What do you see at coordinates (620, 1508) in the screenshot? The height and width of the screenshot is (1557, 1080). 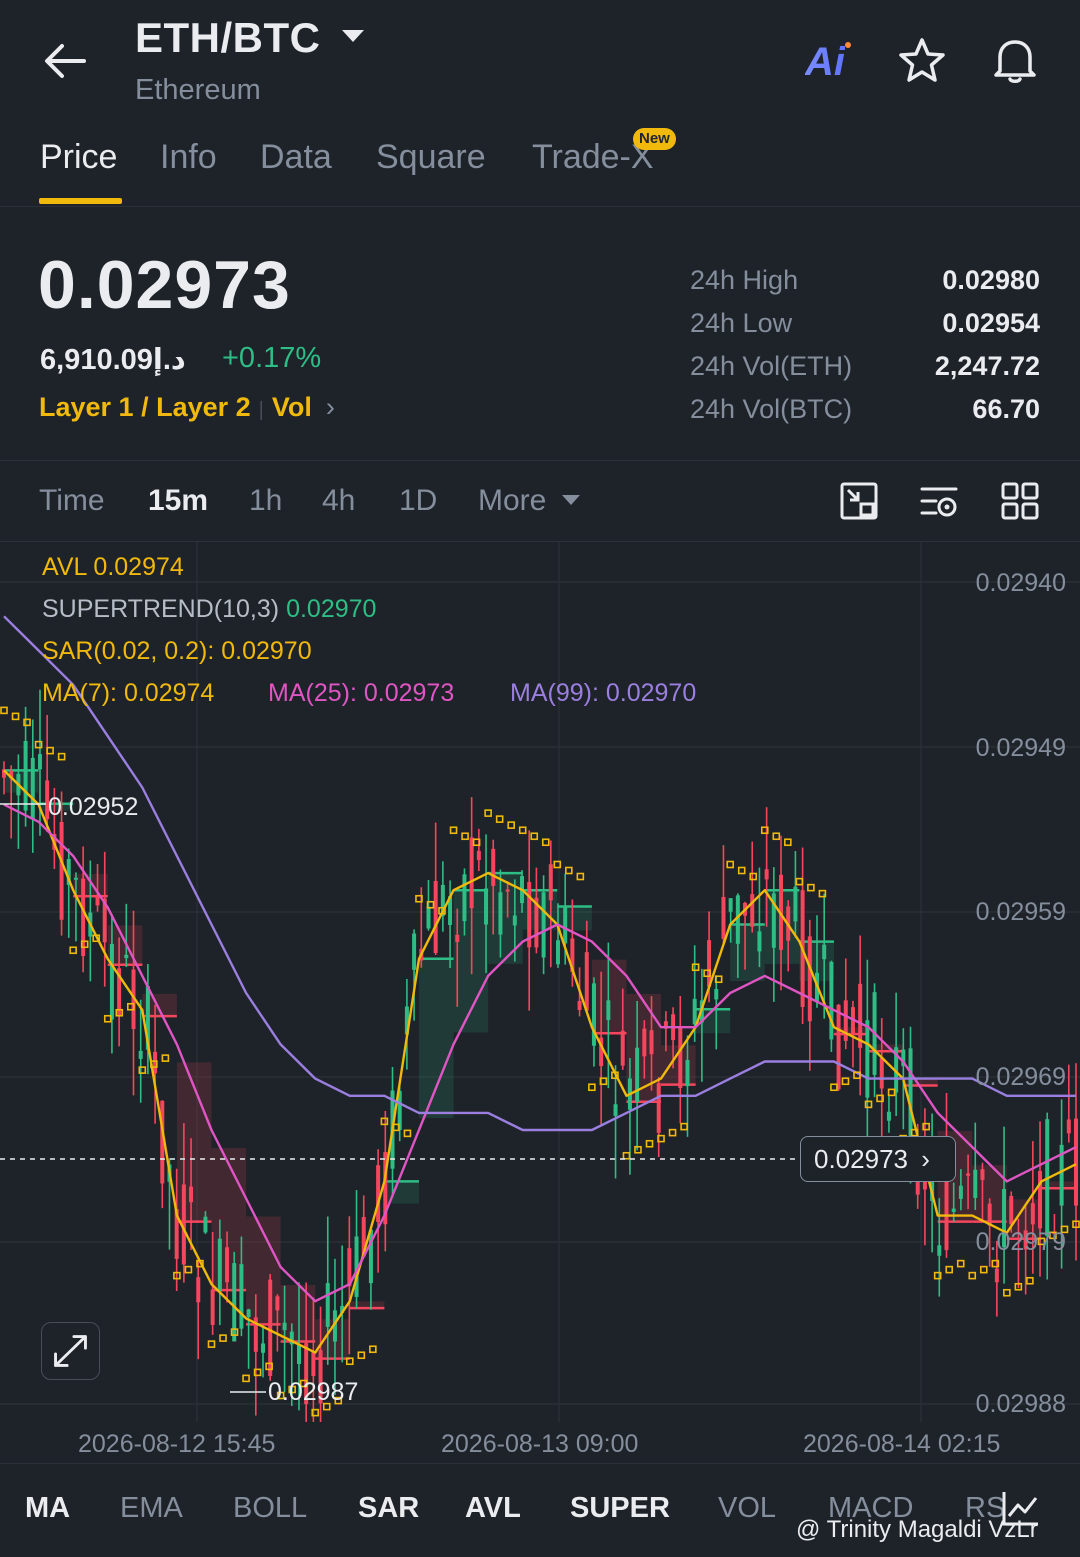 I see `indicator-tab-super: SUPER` at bounding box center [620, 1508].